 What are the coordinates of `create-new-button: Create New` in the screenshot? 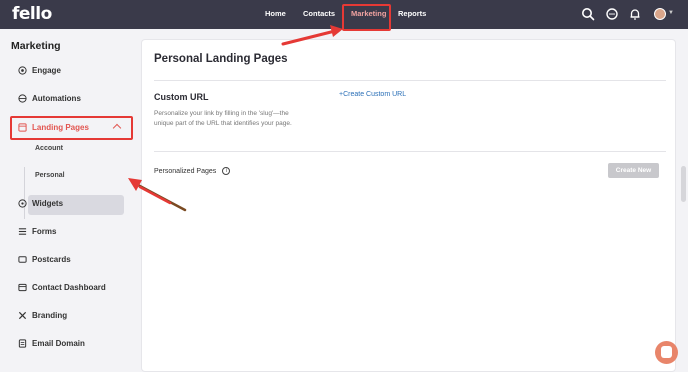 It's located at (633, 170).